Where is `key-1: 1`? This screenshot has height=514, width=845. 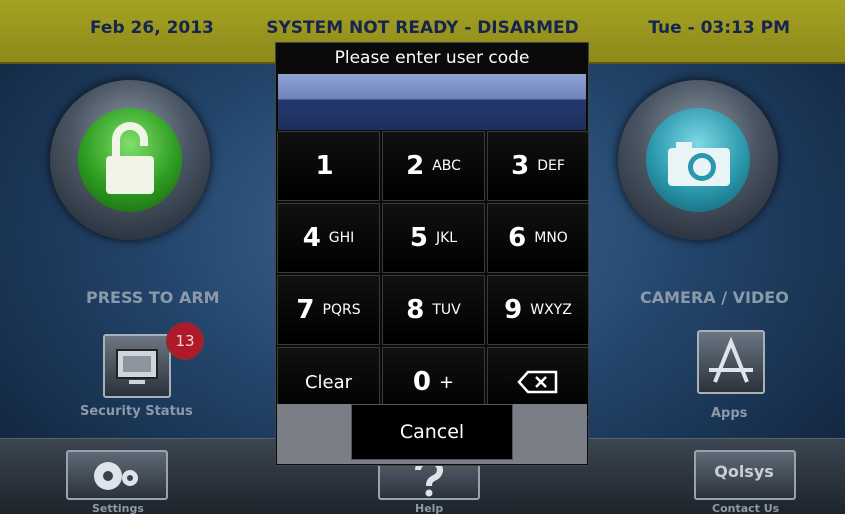
key-1: 1 is located at coordinates (328, 166).